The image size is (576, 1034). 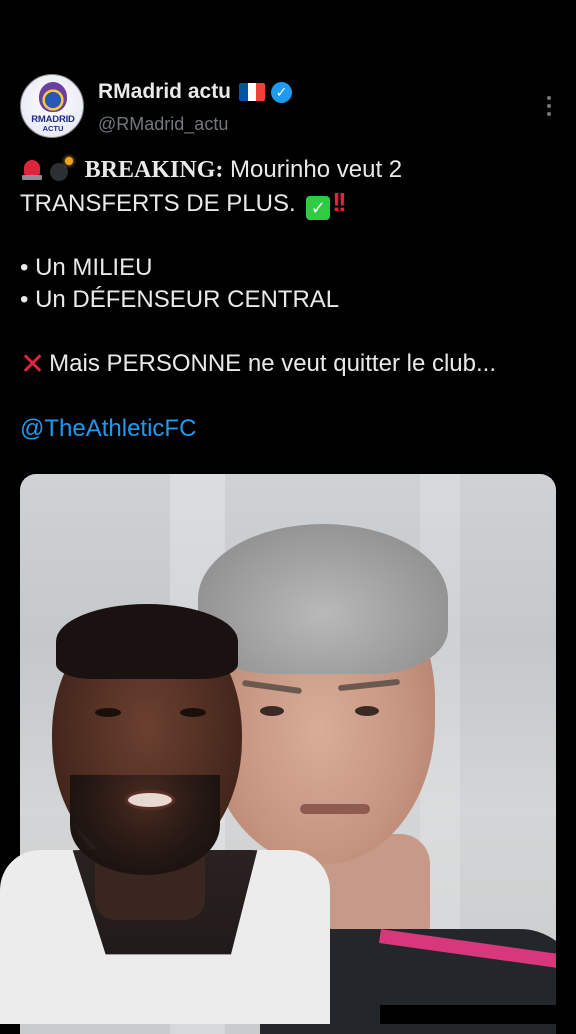 What do you see at coordinates (33, 364) in the screenshot?
I see `cross-mark-icon: ✕` at bounding box center [33, 364].